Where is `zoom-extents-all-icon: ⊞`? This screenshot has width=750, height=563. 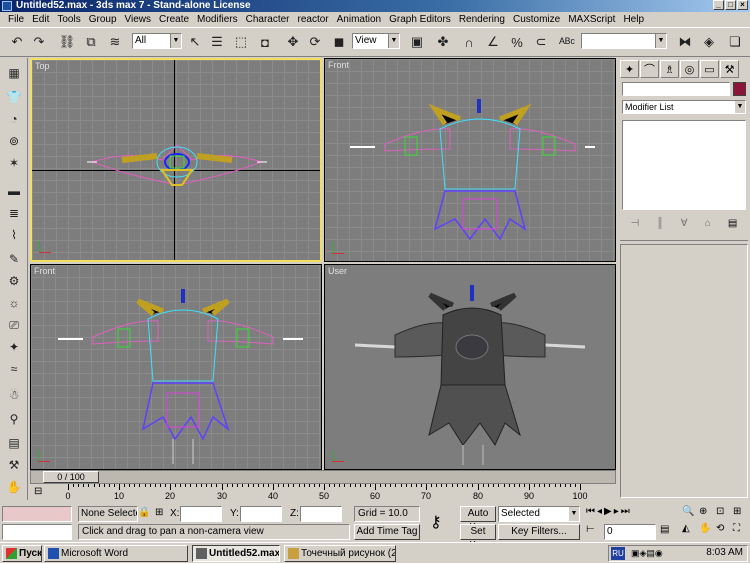
zoom-extents-all-icon: ⊞ is located at coordinates (741, 514).